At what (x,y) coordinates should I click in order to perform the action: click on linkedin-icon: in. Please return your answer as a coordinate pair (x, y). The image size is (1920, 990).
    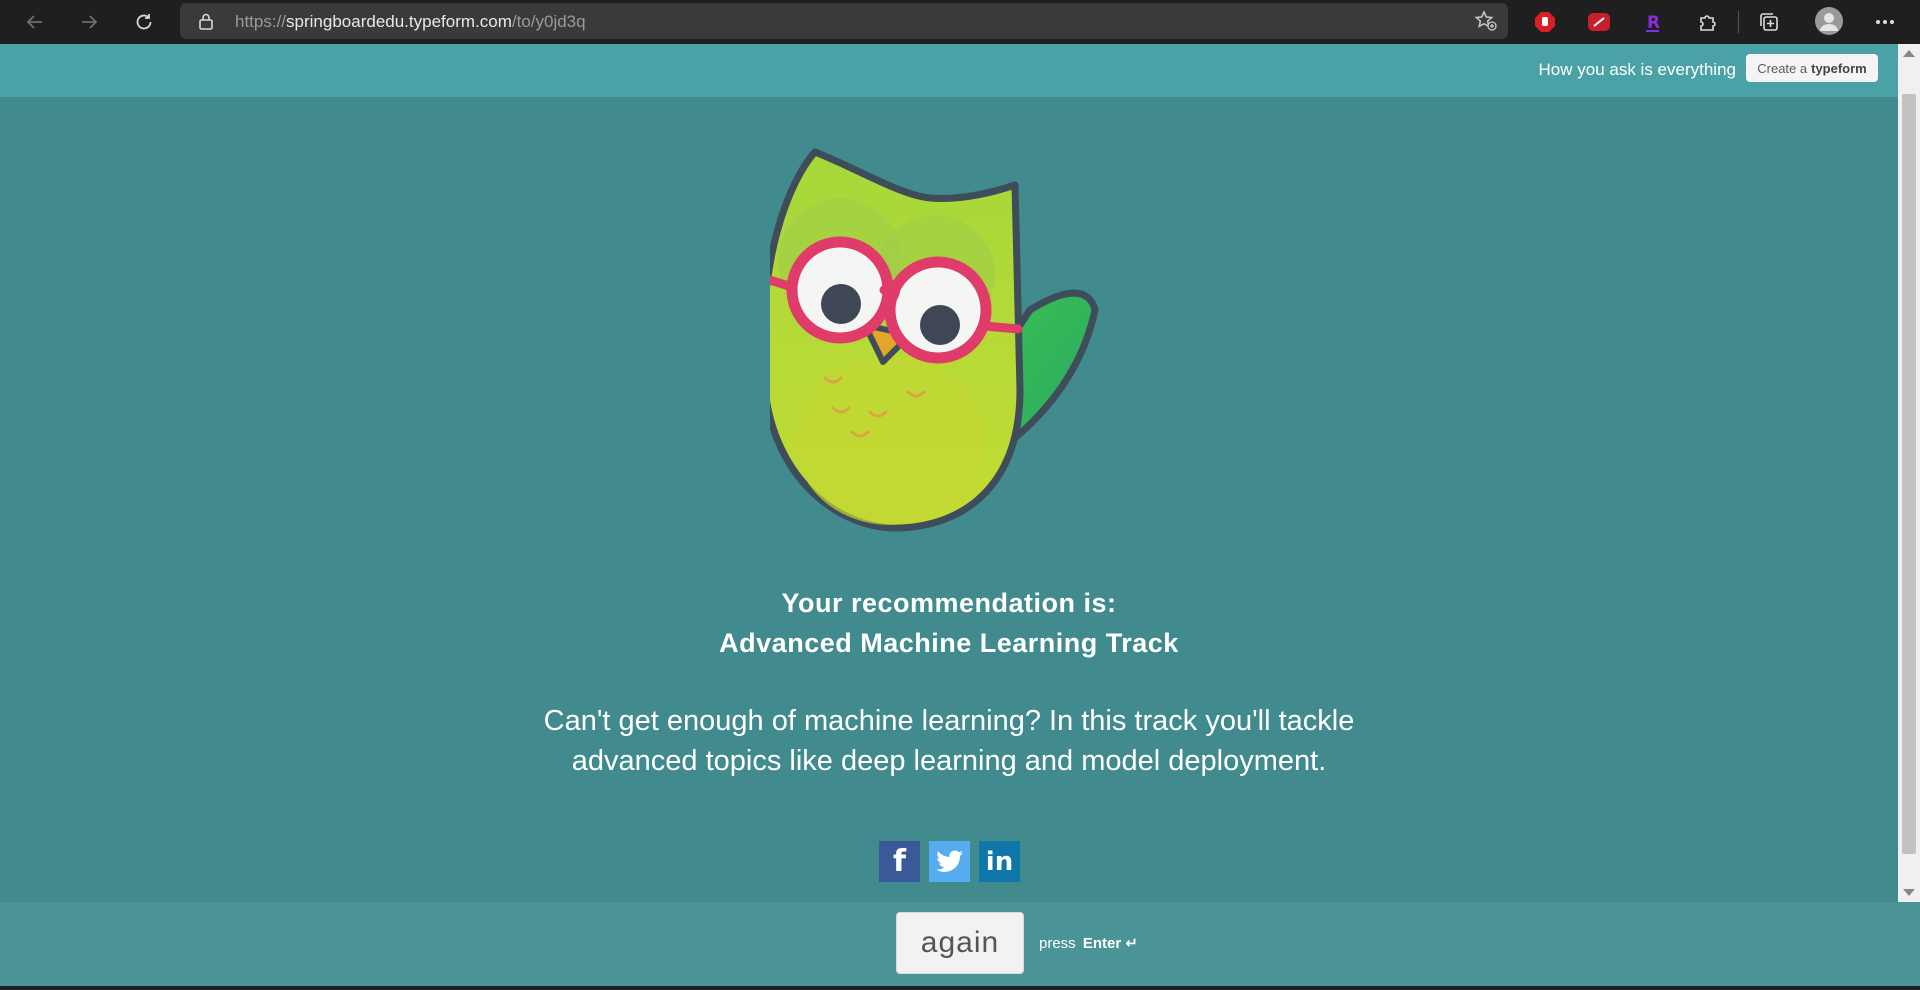
    Looking at the image, I should click on (999, 861).